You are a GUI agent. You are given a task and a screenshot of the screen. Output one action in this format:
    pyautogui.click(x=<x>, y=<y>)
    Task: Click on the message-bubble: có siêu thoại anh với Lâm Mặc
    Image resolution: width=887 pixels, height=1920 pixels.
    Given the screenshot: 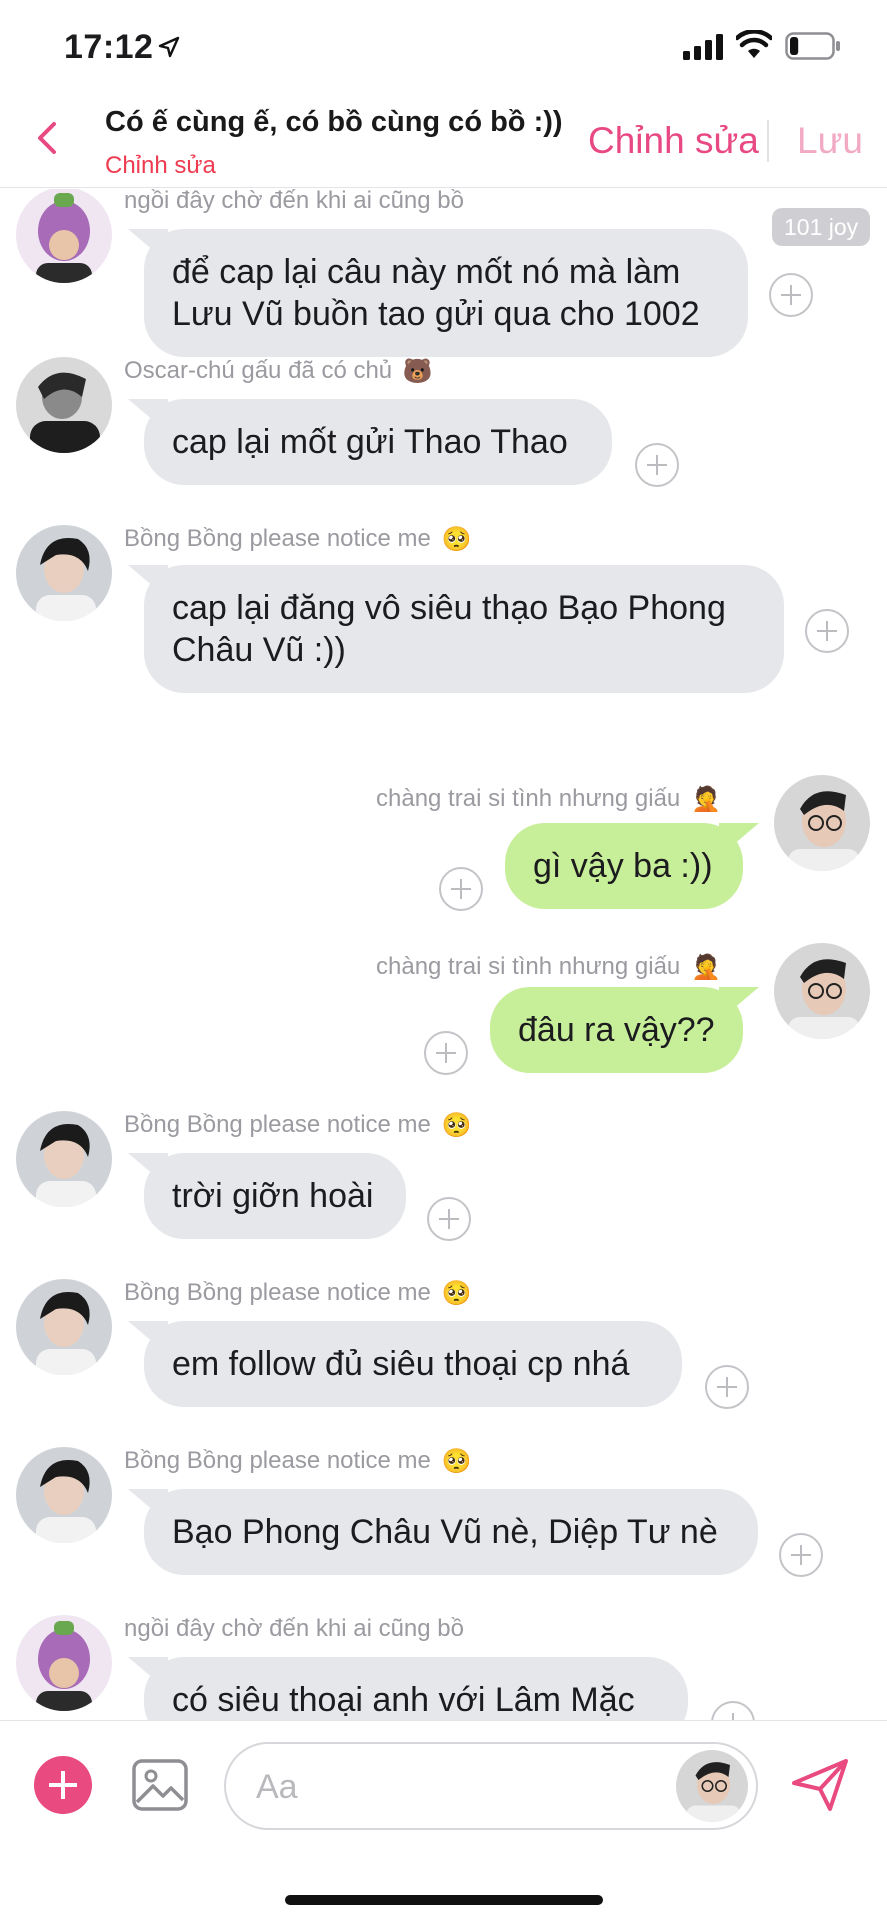 What is the action you would take?
    pyautogui.click(x=416, y=1688)
    